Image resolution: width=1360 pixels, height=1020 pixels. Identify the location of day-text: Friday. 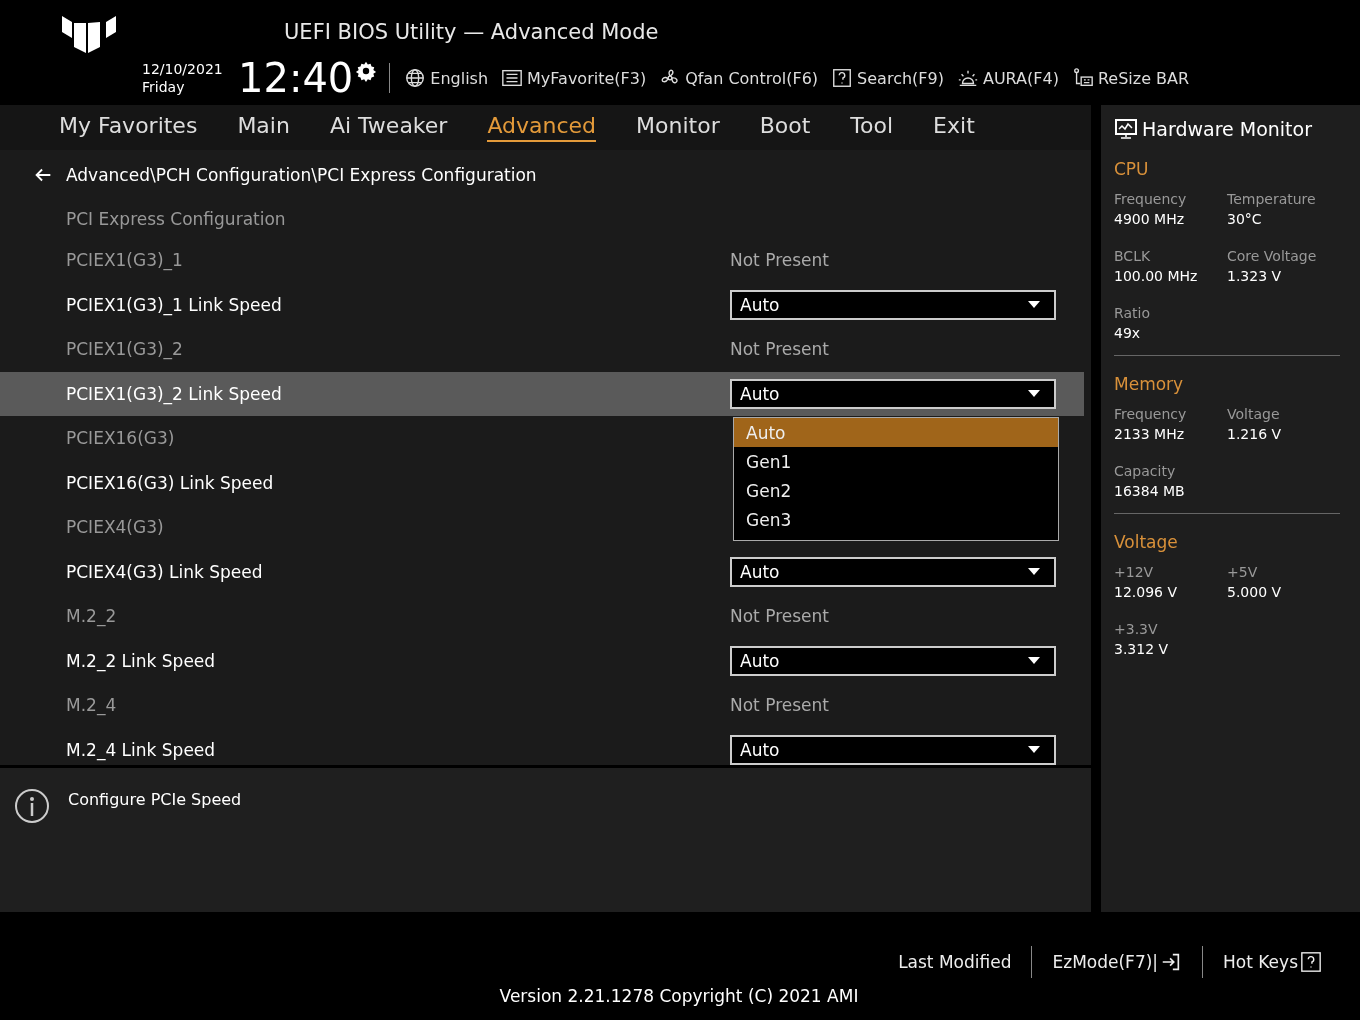
(164, 87).